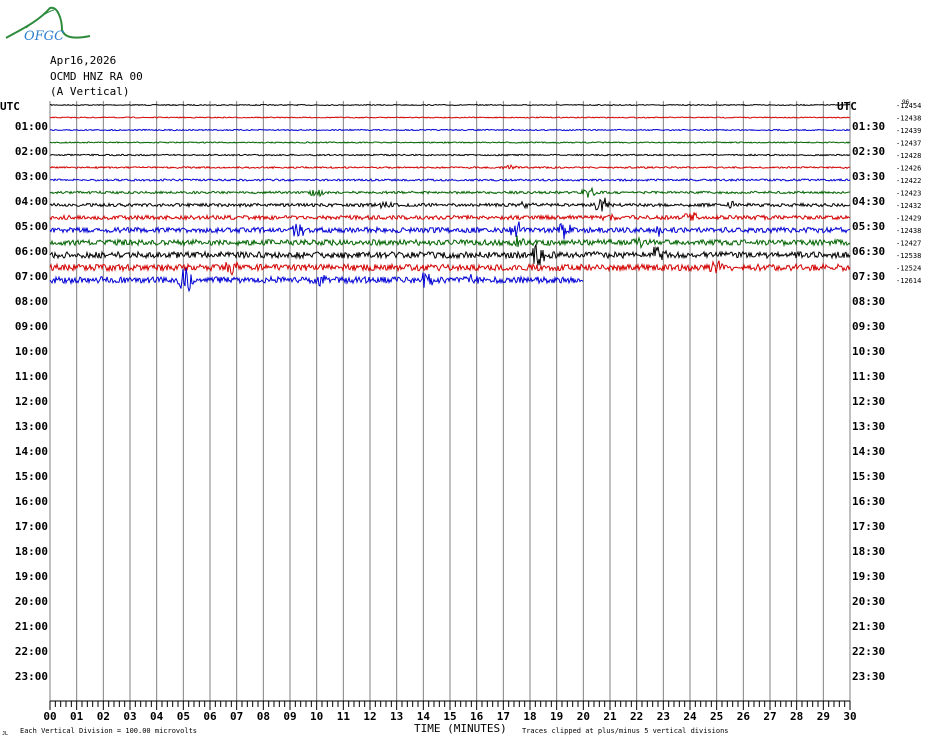 This screenshot has width=930, height=744. I want to click on x-tick-label: 09, so click(289, 716).